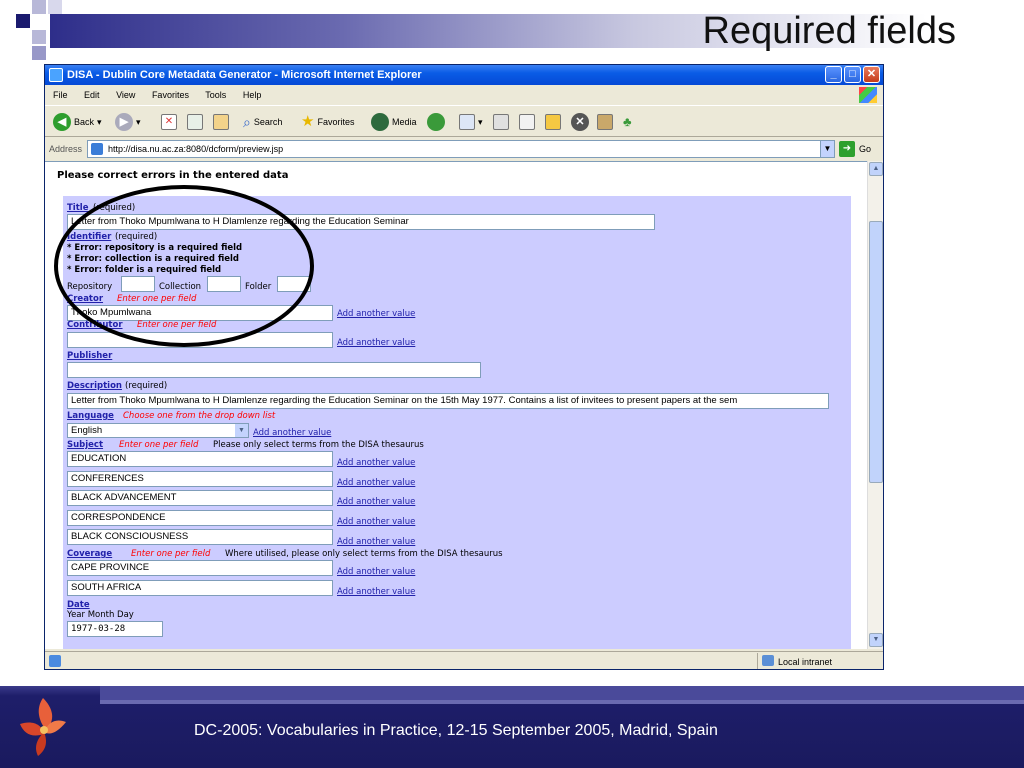 This screenshot has width=1024, height=768. I want to click on media-label: Media, so click(404, 122).